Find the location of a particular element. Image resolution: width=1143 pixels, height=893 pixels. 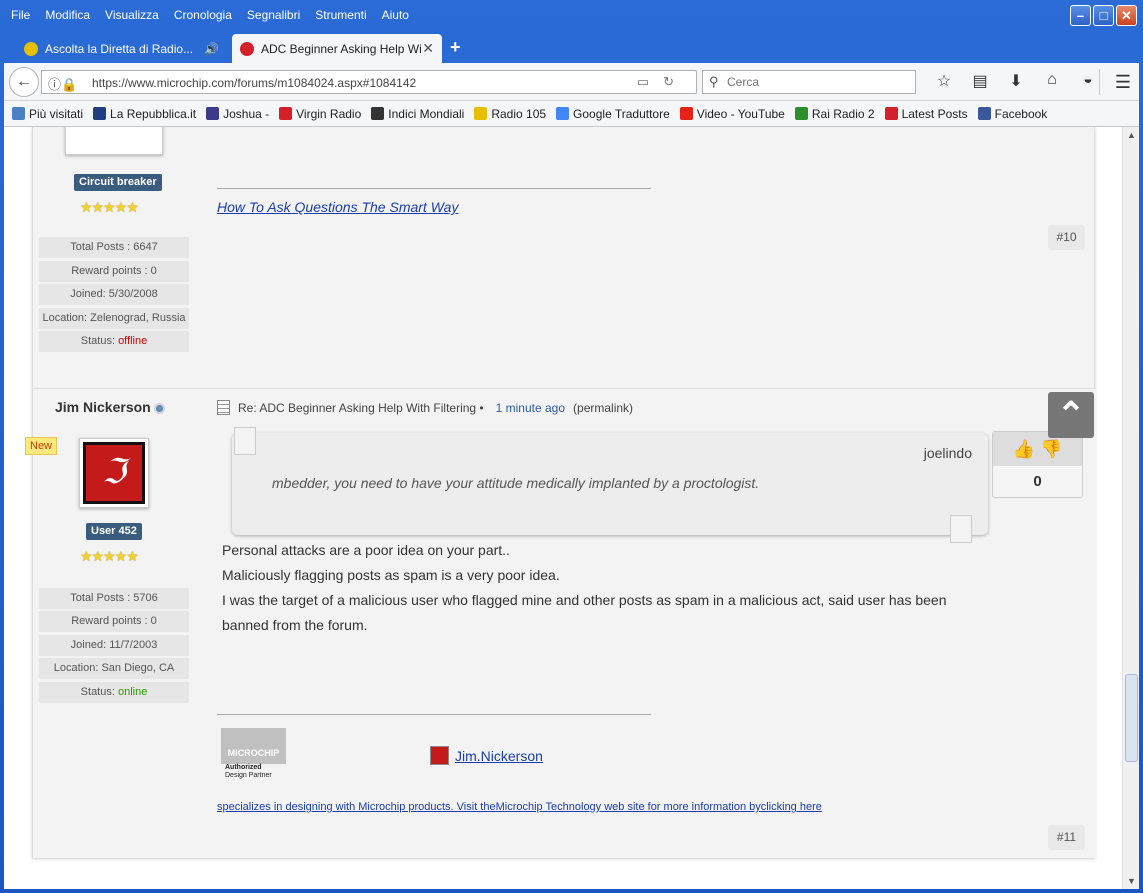

bookmark-star-icon: ☆ is located at coordinates (944, 81).